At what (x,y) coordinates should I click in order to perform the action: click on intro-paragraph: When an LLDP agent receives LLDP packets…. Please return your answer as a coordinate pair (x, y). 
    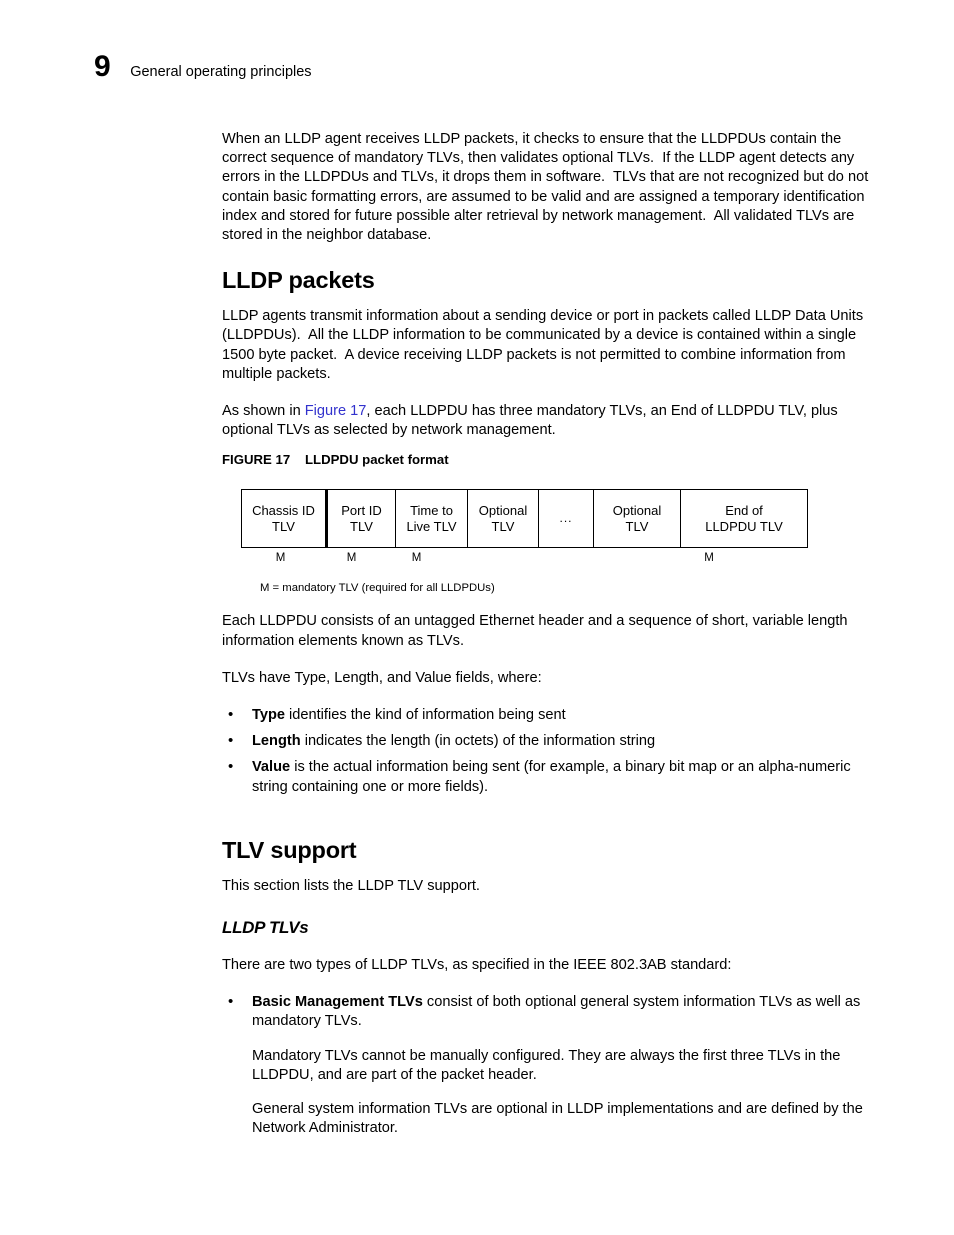
    Looking at the image, I should click on (547, 187).